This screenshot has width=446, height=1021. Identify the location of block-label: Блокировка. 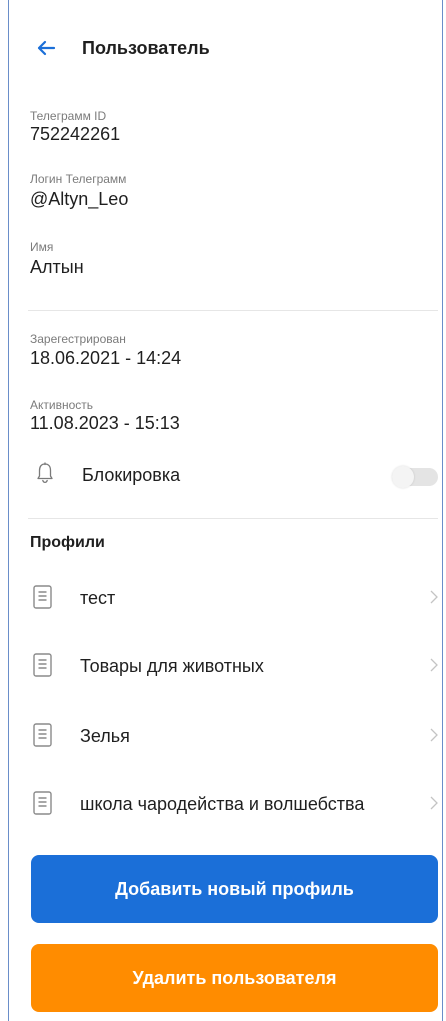
(131, 475).